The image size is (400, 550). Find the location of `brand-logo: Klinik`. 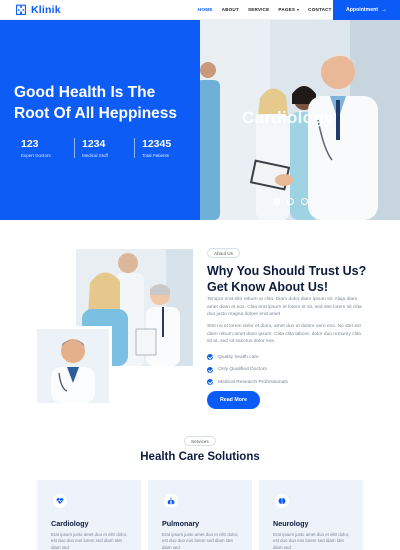

brand-logo: Klinik is located at coordinates (76, 10).